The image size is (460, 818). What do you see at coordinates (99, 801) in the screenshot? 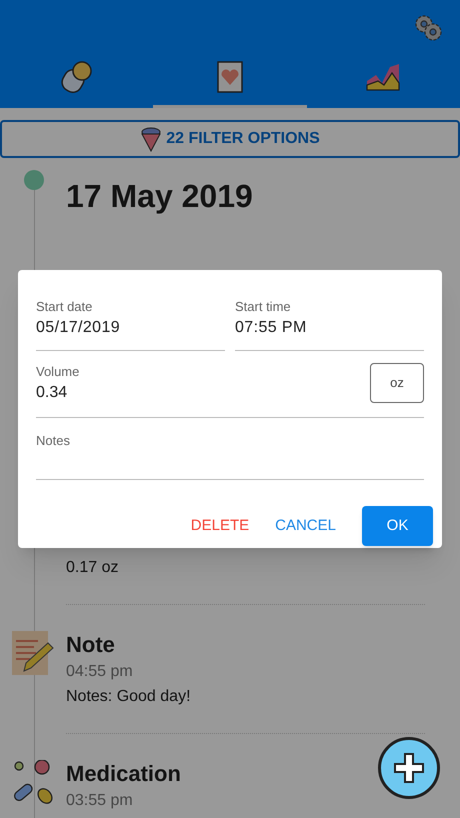
I see `entry-time: 03:55 pm` at bounding box center [99, 801].